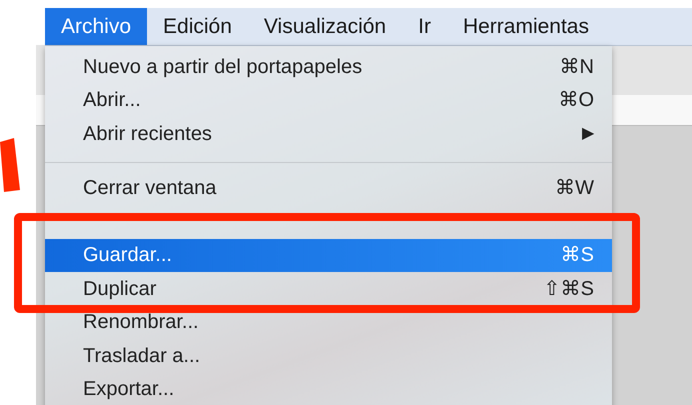  Describe the element at coordinates (328, 67) in the screenshot. I see `menu-item: Nuevo a partir del portapapeles ⌘N` at that location.